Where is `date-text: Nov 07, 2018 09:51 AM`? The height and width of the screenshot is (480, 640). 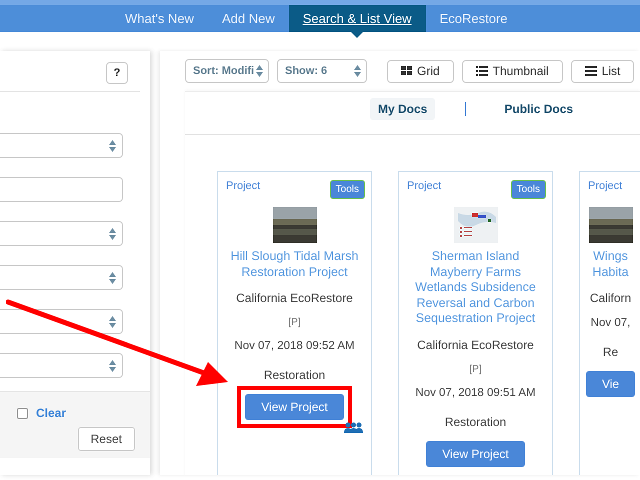 date-text: Nov 07, 2018 09:51 AM is located at coordinates (475, 392).